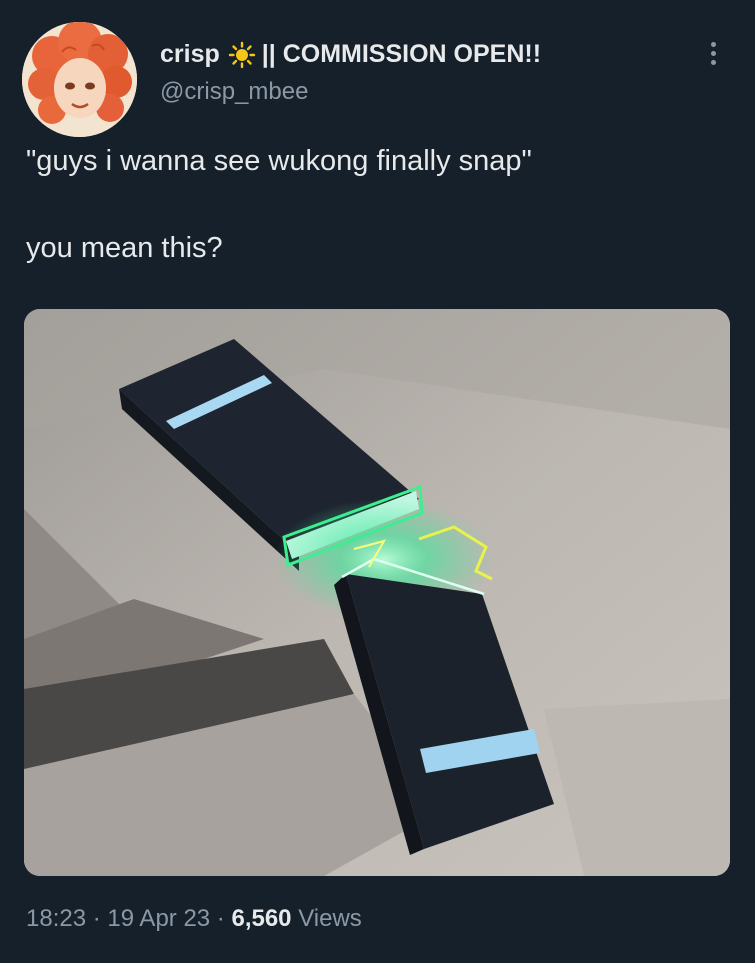 Image resolution: width=755 pixels, height=963 pixels. What do you see at coordinates (279, 161) in the screenshot?
I see `tweet-text-line: "guys i wanna see wukong finally snap"` at bounding box center [279, 161].